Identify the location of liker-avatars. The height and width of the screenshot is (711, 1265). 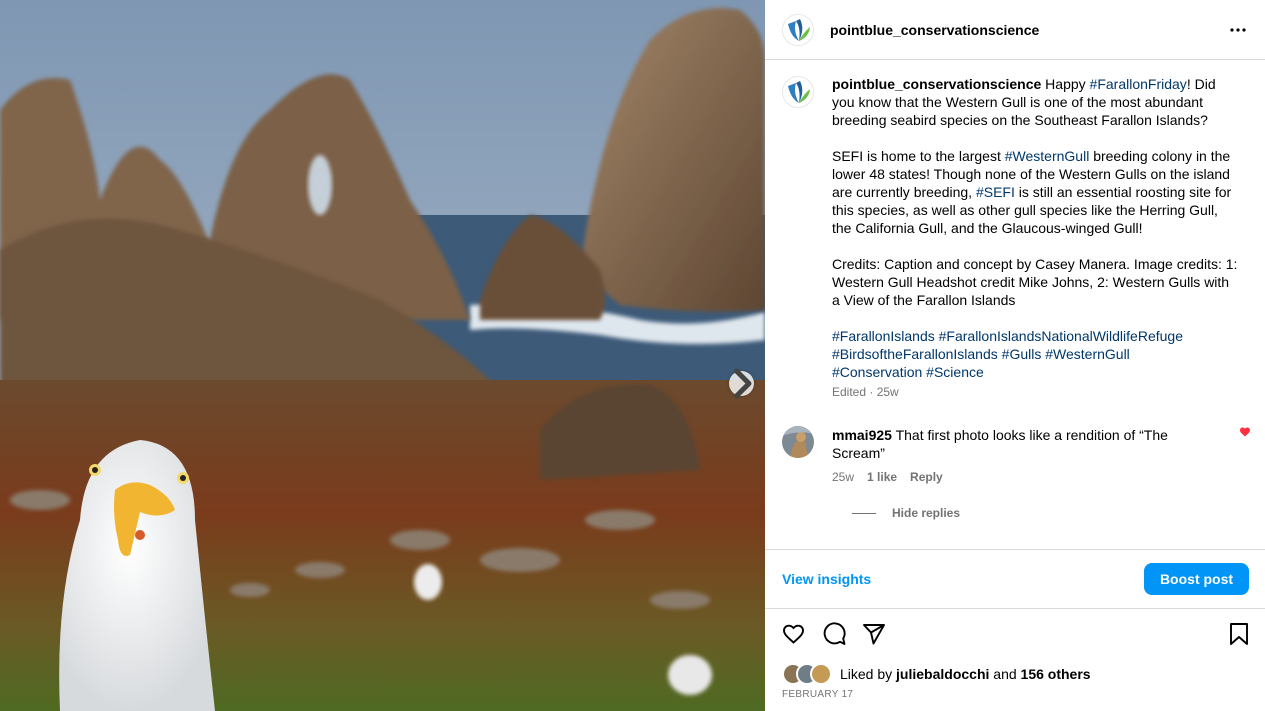
(809, 674).